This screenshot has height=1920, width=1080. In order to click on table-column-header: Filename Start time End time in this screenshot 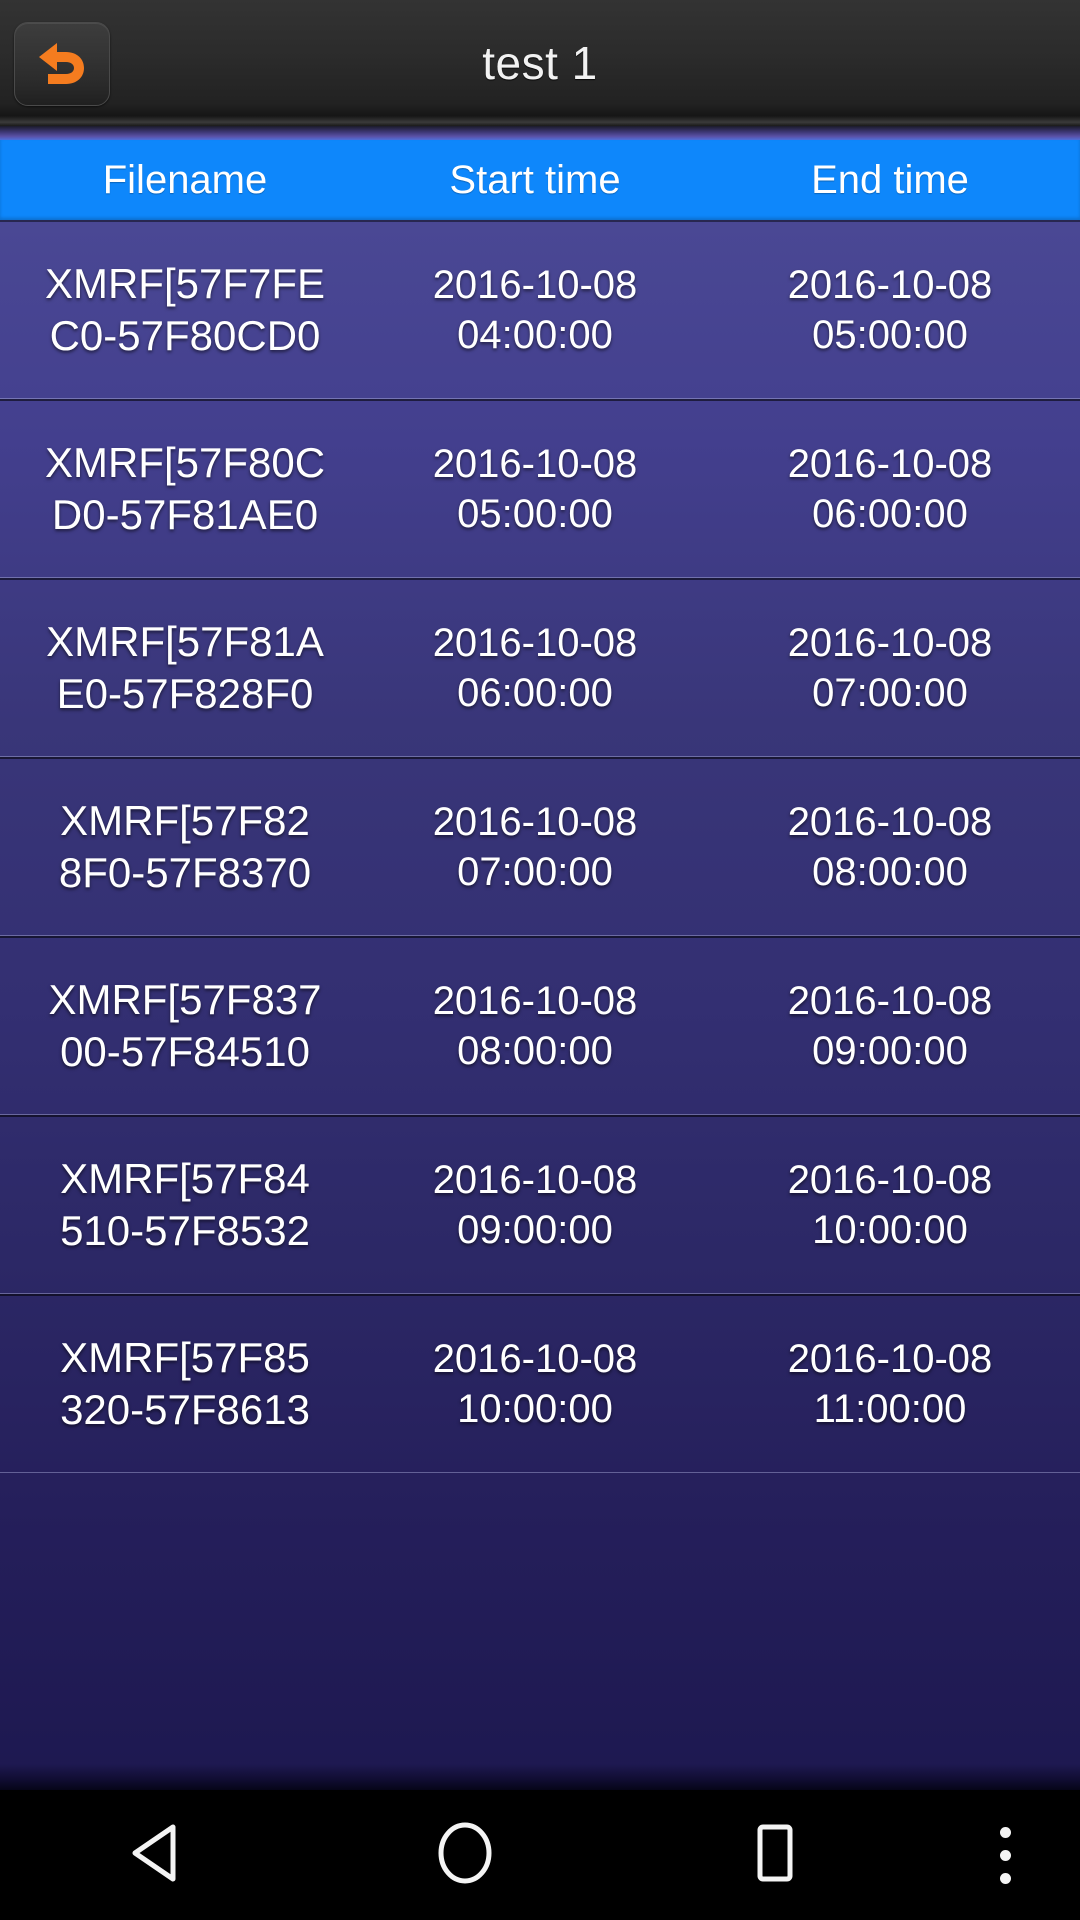, I will do `click(540, 180)`.